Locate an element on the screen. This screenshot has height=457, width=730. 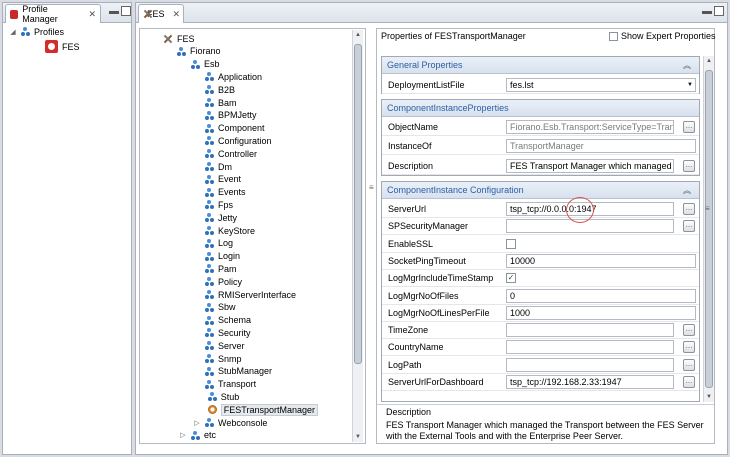
tree-item: Event is located at coordinates (223, 179).